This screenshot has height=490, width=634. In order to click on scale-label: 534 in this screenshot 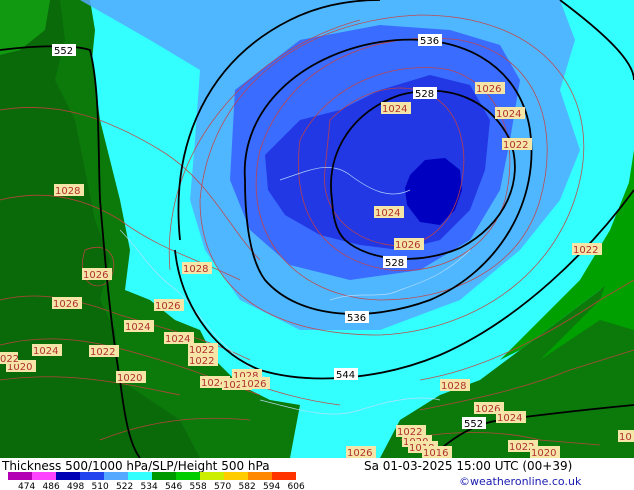, I will do `click(149, 486)`.